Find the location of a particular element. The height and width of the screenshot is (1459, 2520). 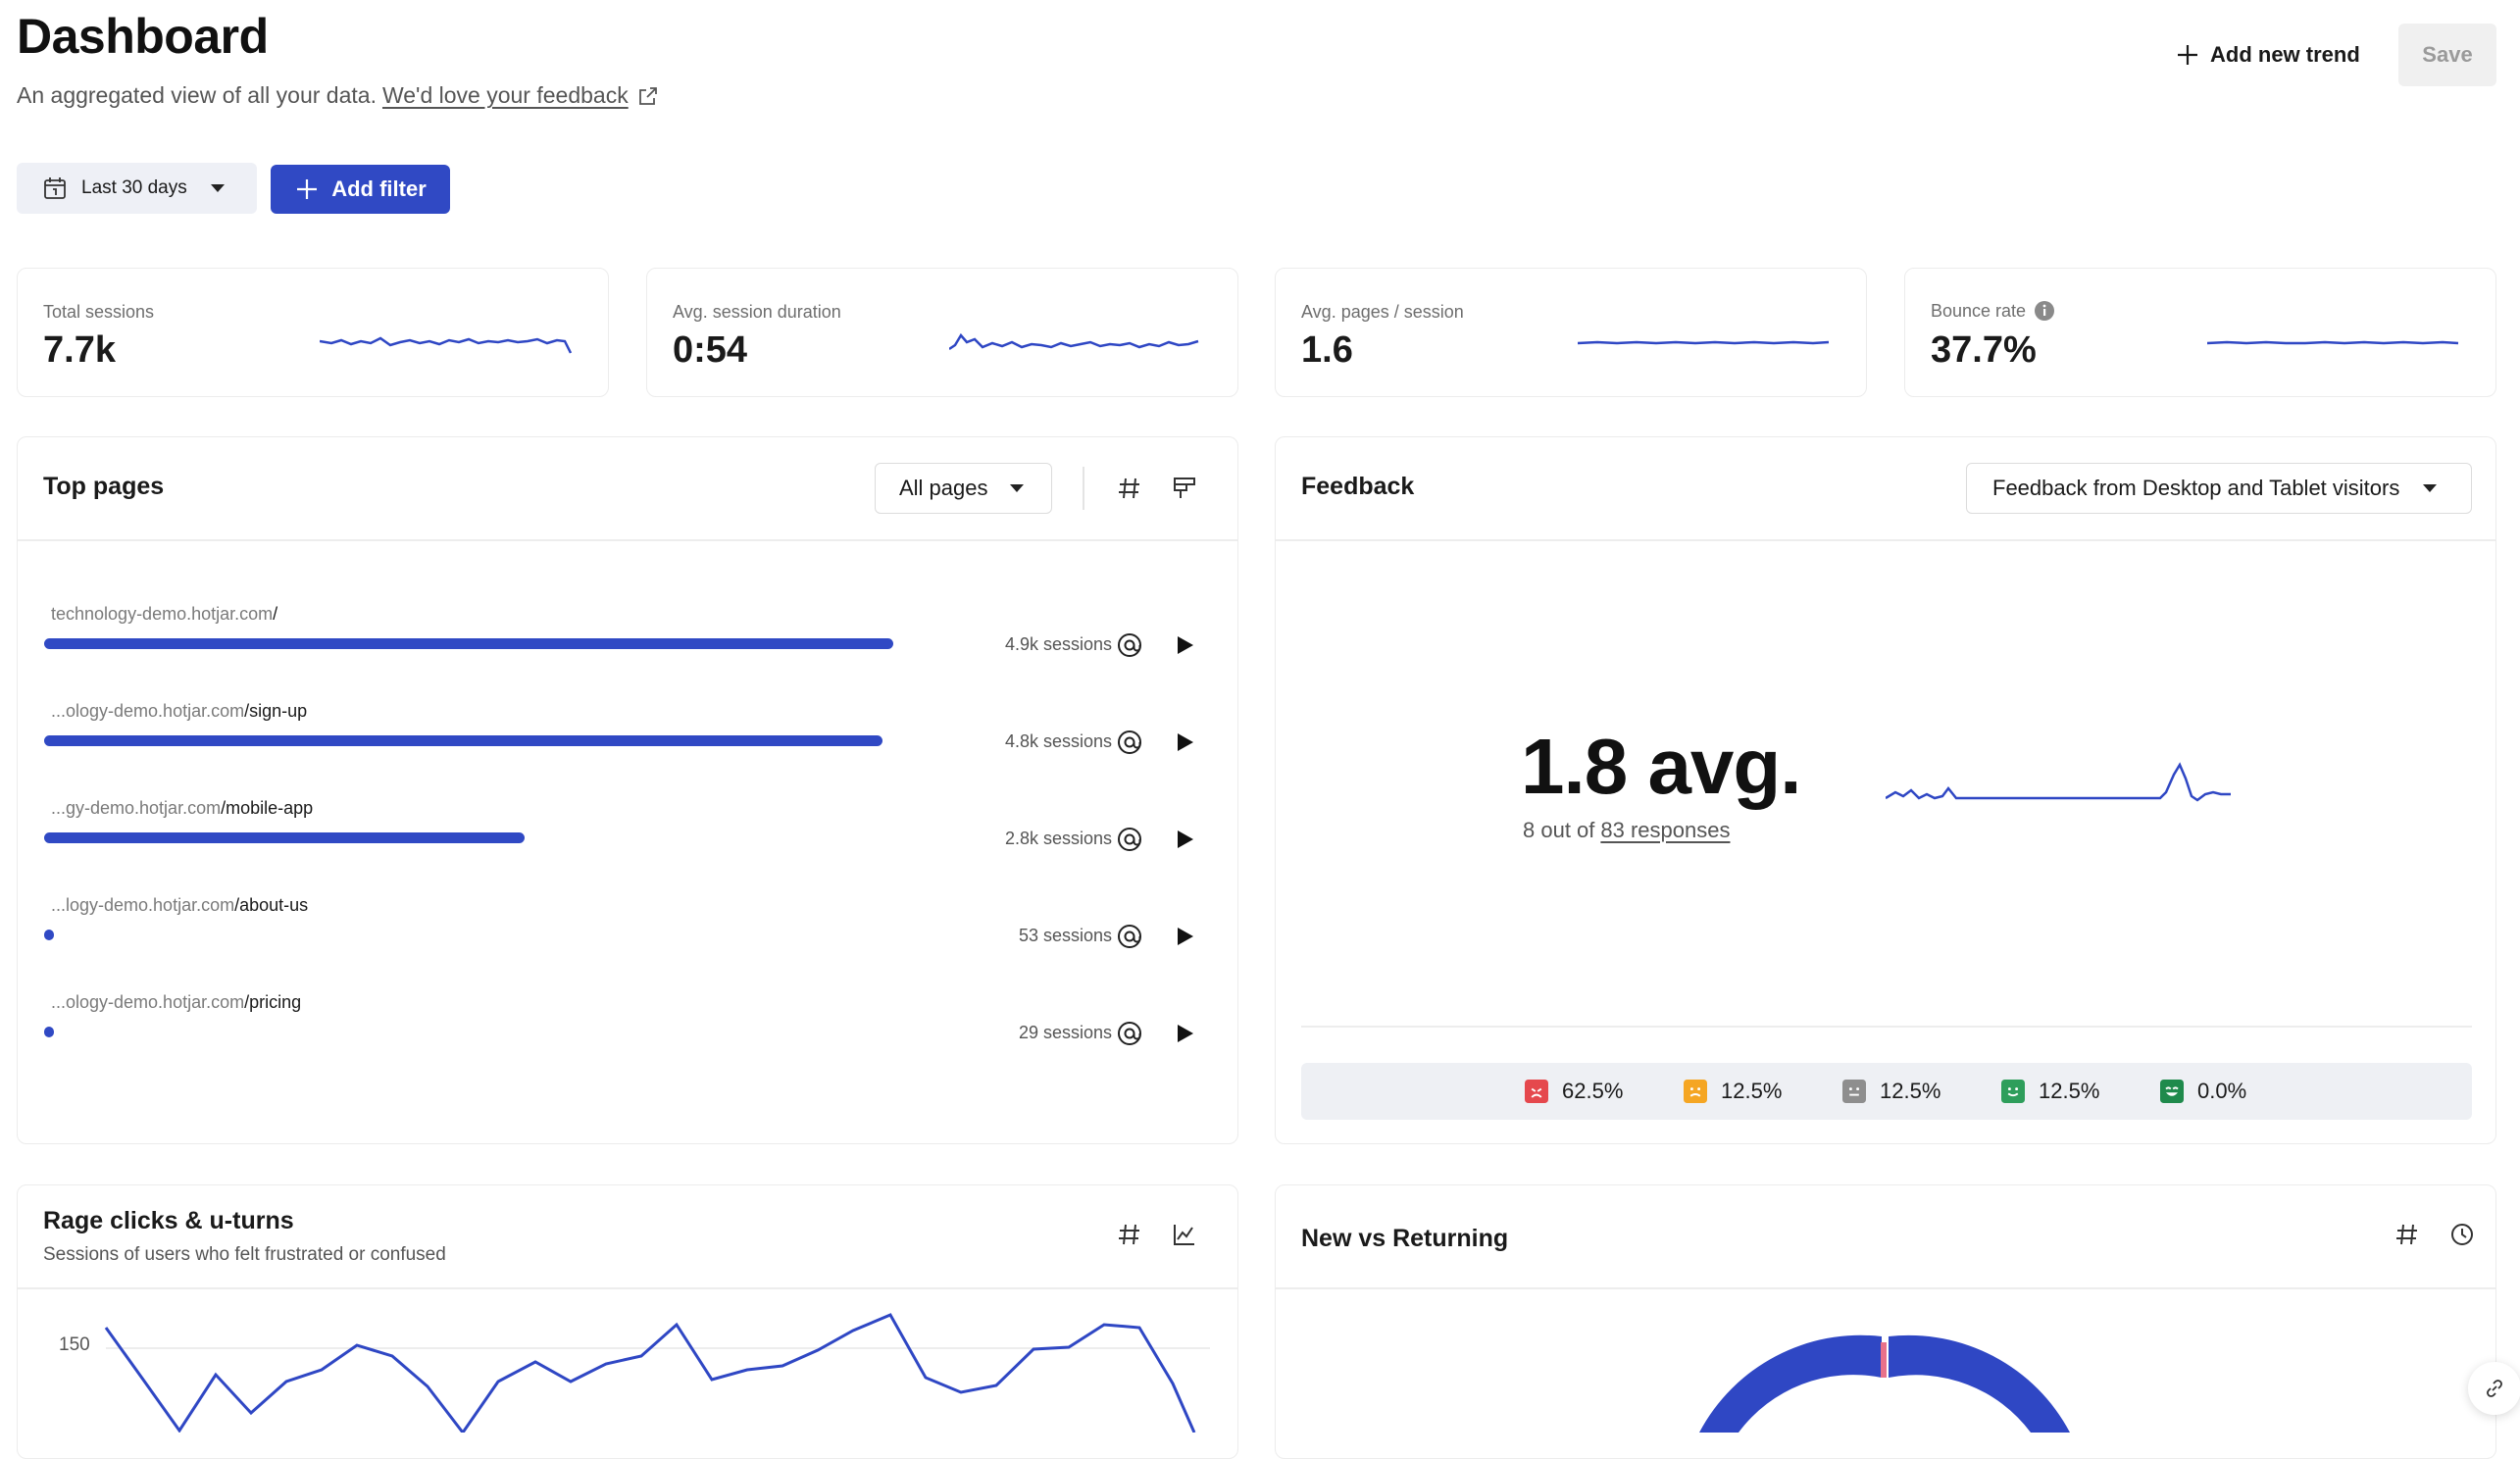

page-url: ...gy-demo.hotjar.com/mobile-app is located at coordinates (182, 808).